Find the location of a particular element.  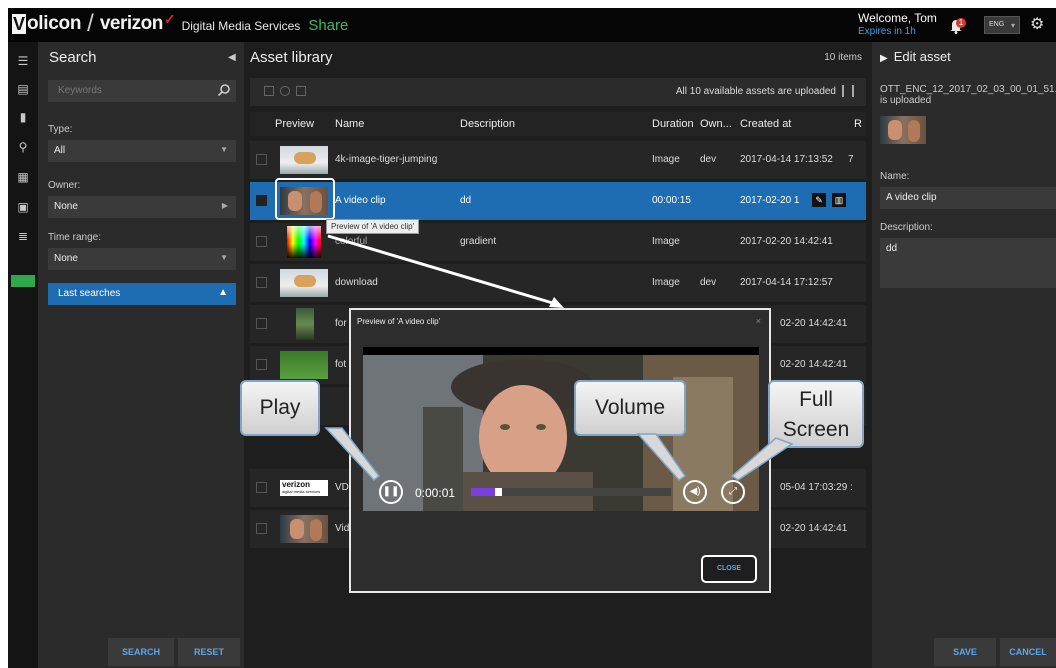

play-callout-pointer is located at coordinates (352, 454).